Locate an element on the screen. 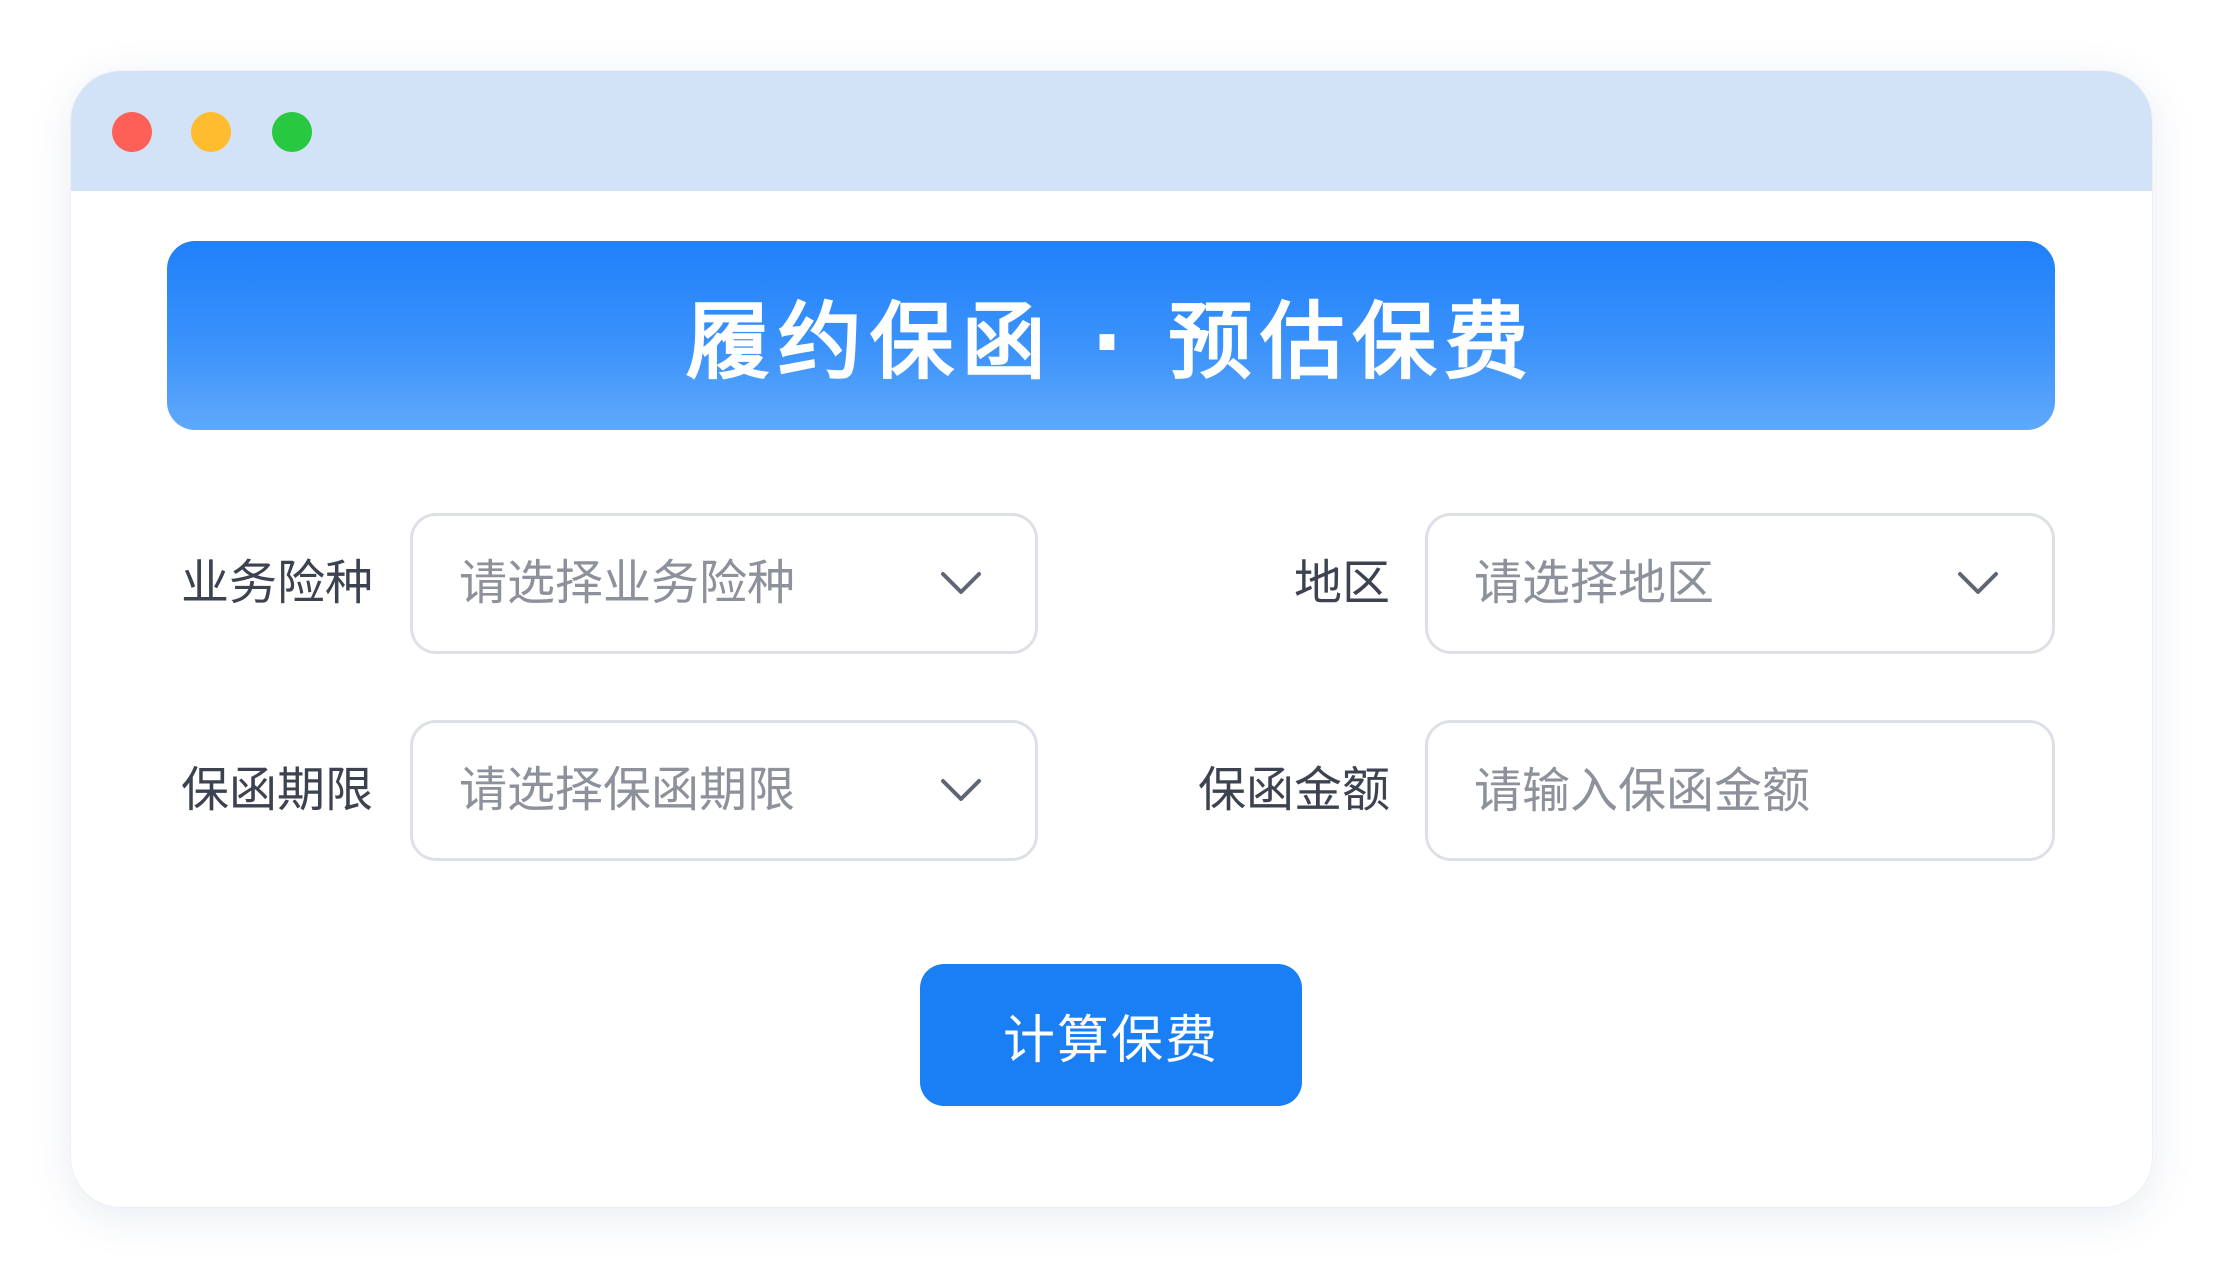  business-type-select: 请选择业务险种 is located at coordinates (724, 583).